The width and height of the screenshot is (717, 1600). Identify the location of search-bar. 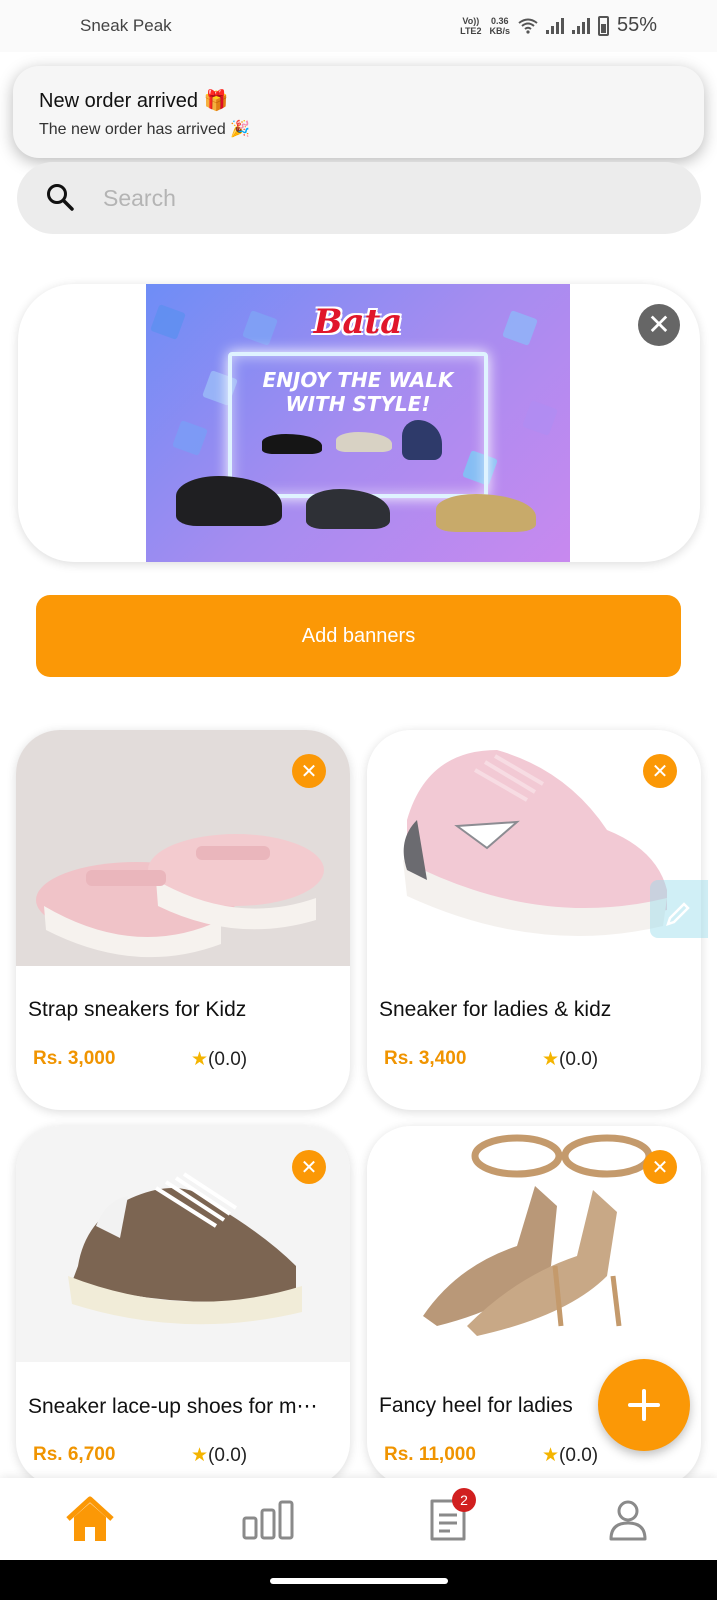
(359, 198).